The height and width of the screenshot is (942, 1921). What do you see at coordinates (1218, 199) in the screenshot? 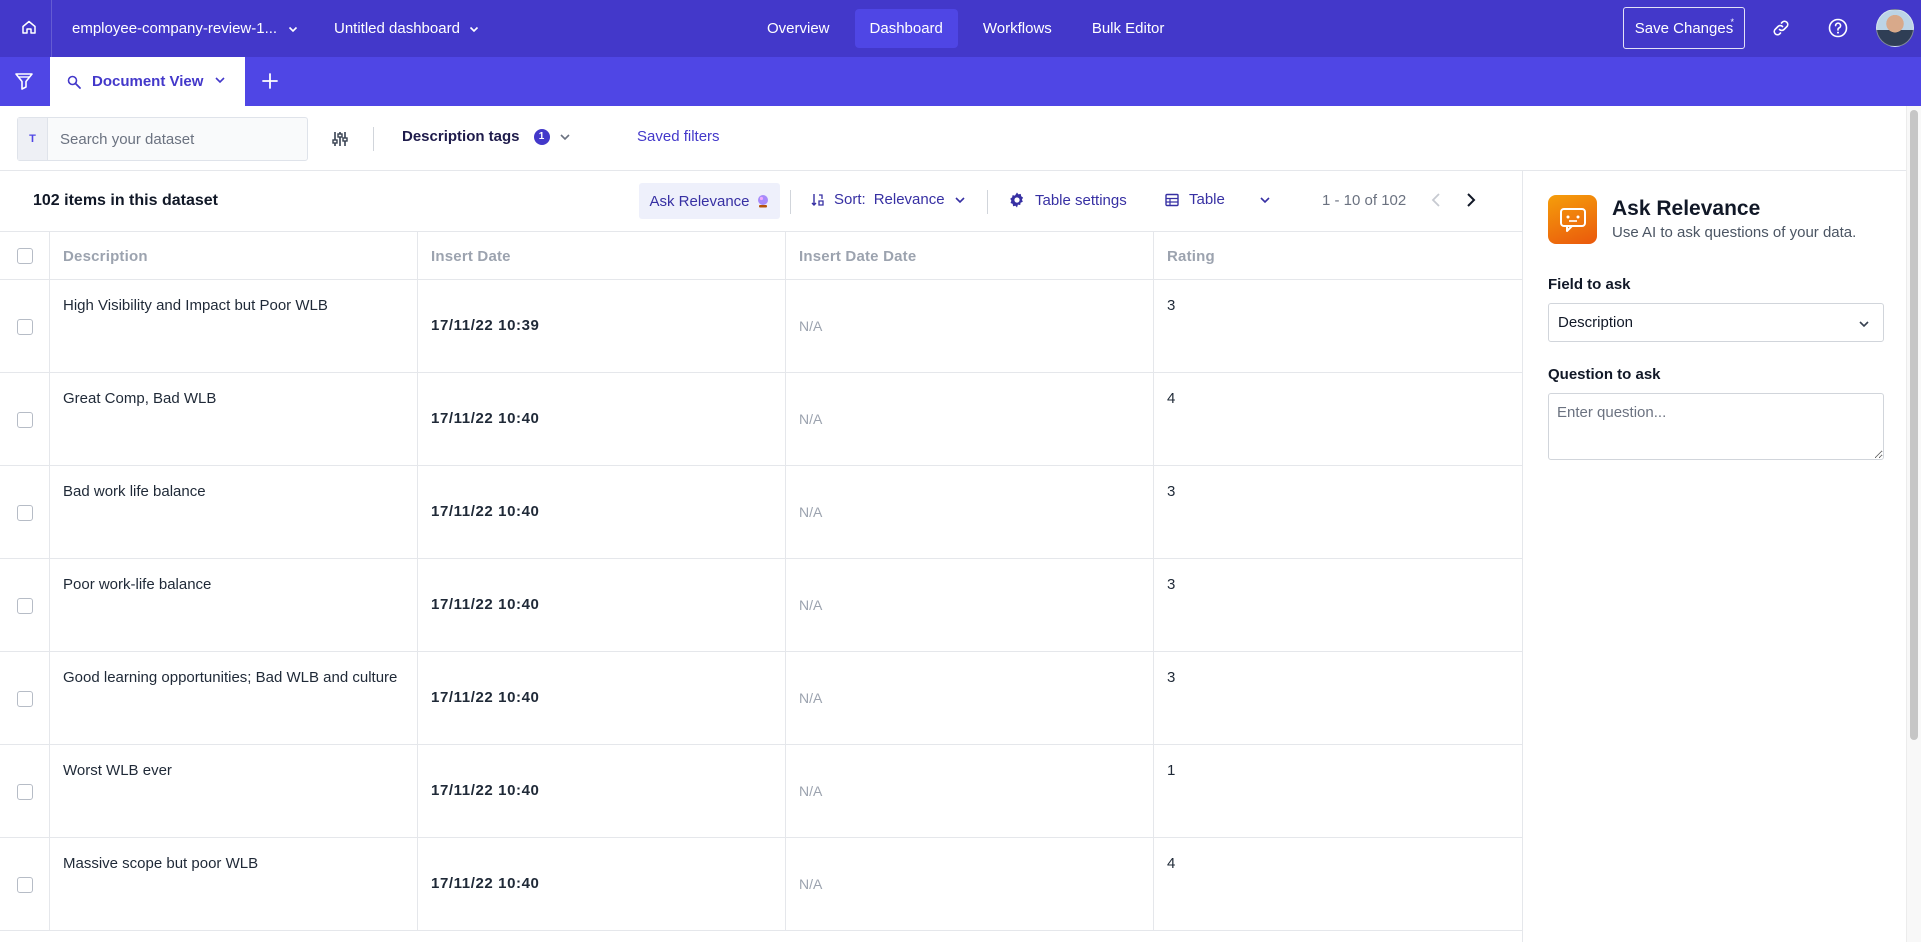
I see `view-mode-dropdown: Table` at bounding box center [1218, 199].